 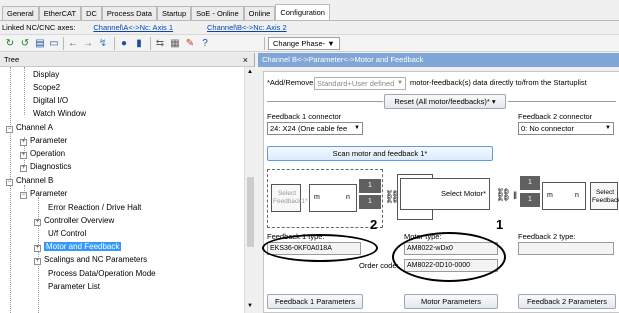 What do you see at coordinates (42, 153) in the screenshot?
I see `tree-item-operation: + Operation` at bounding box center [42, 153].